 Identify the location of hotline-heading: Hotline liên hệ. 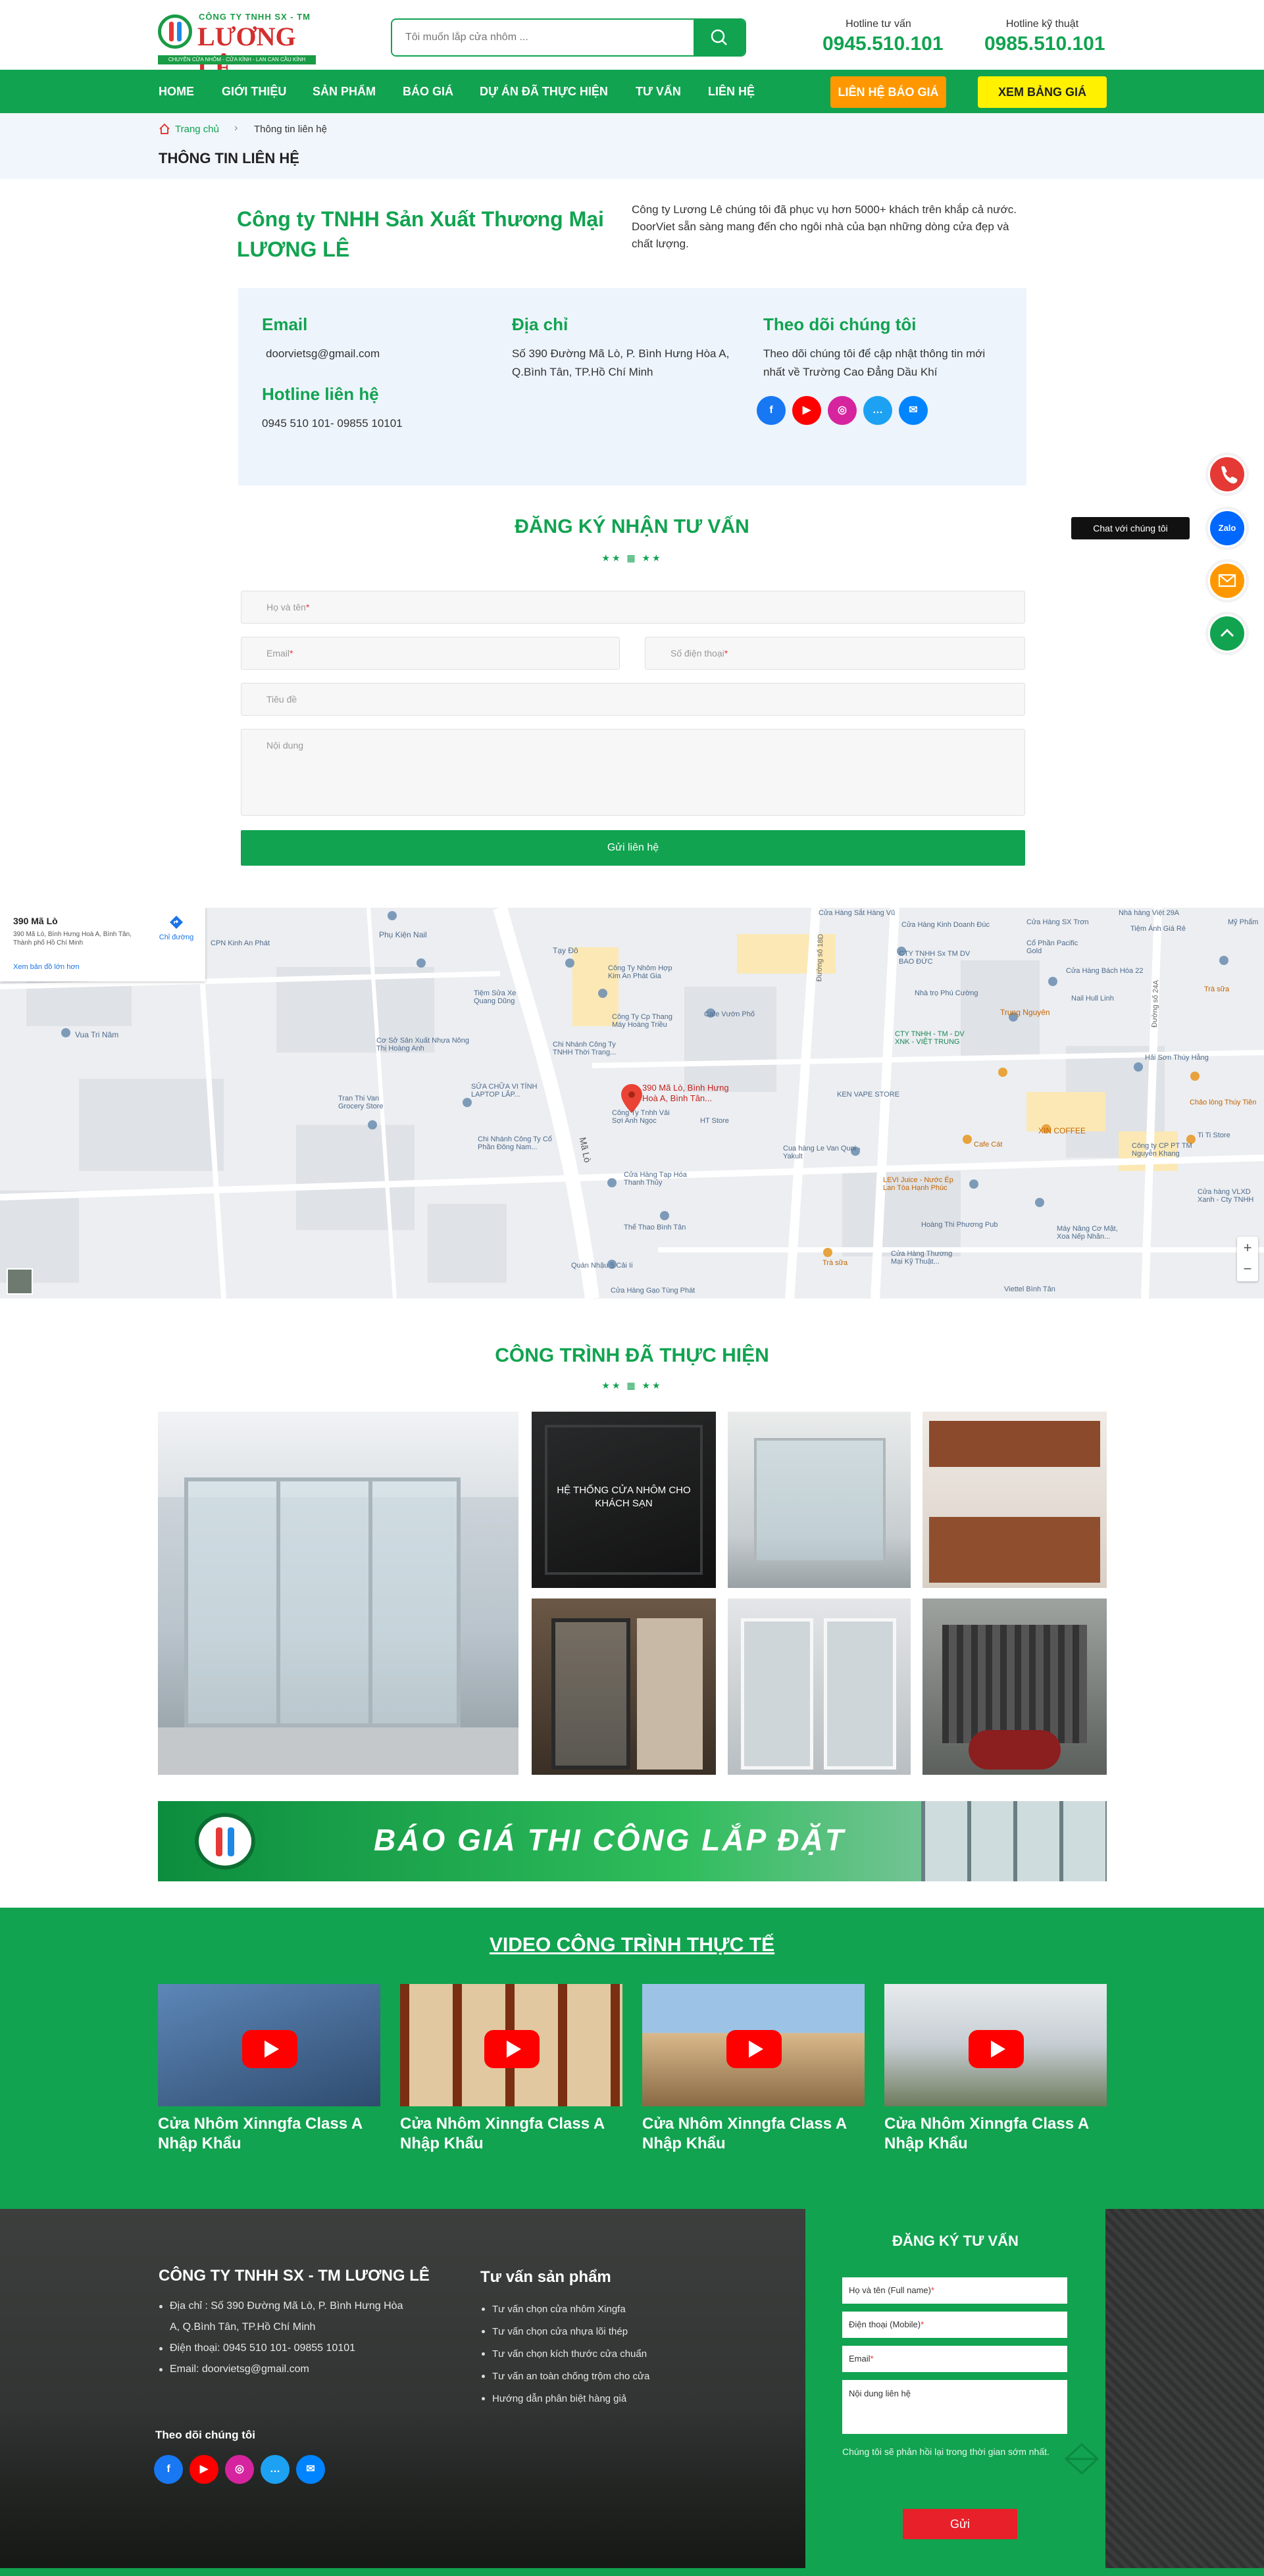
(320, 394).